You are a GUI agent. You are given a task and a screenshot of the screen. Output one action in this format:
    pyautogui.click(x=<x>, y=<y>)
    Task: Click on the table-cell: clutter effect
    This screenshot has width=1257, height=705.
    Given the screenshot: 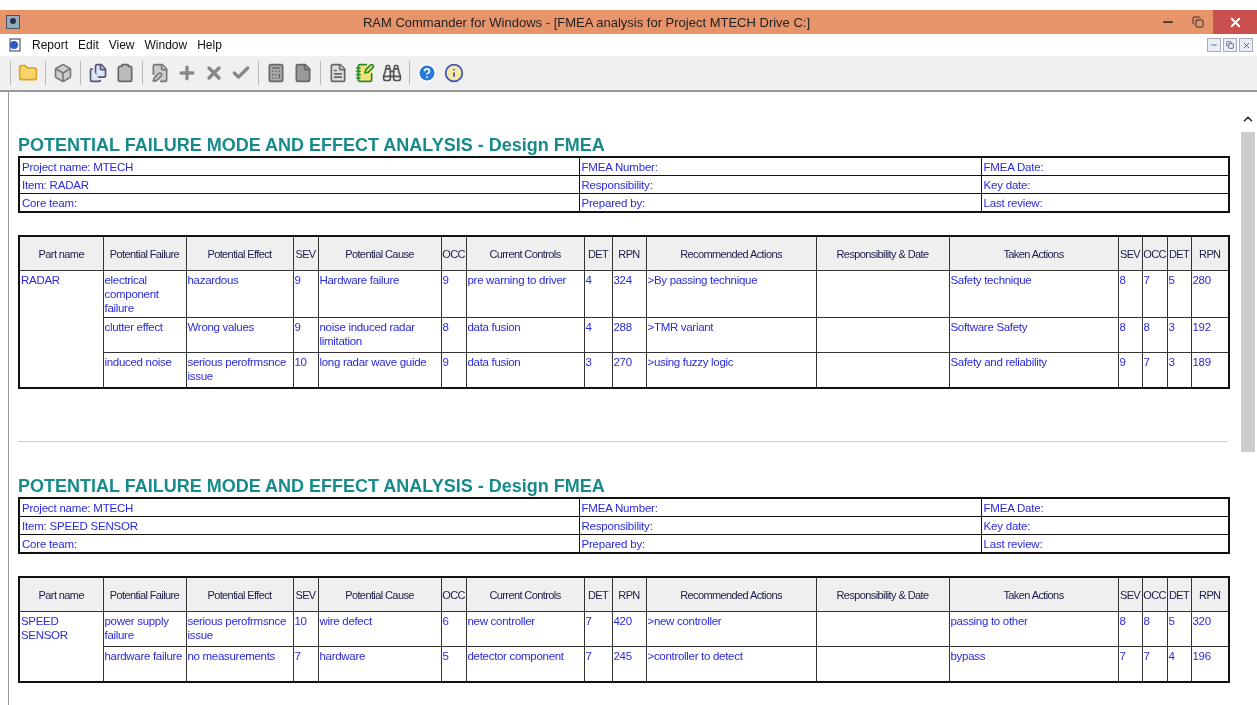 What is the action you would take?
    pyautogui.click(x=144, y=335)
    